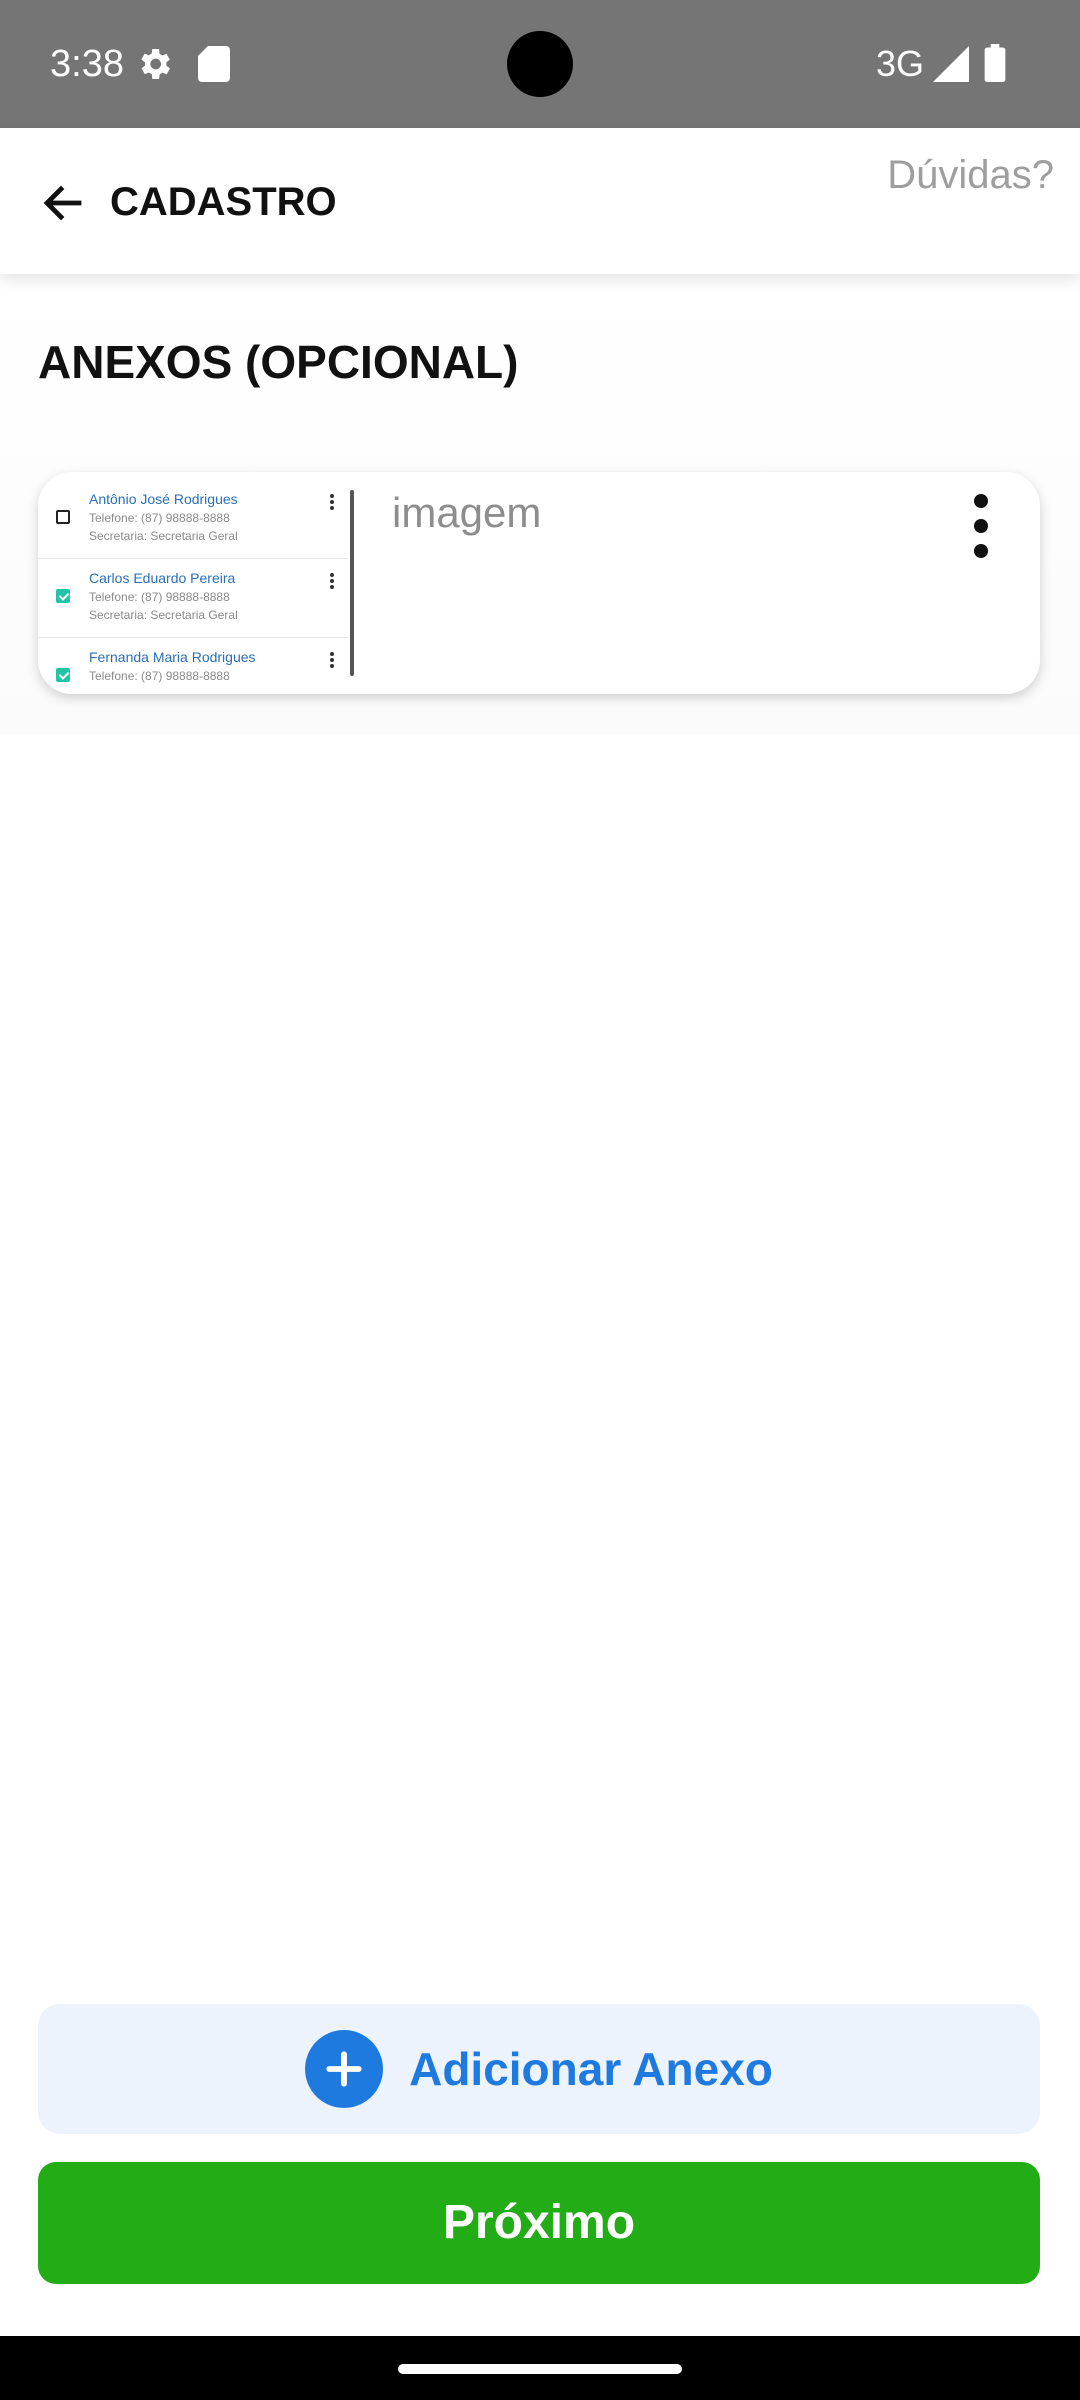 The height and width of the screenshot is (2400, 1080). What do you see at coordinates (172, 657) in the screenshot?
I see `thumbnail-contact-name: Fernanda Maria Rodrigues` at bounding box center [172, 657].